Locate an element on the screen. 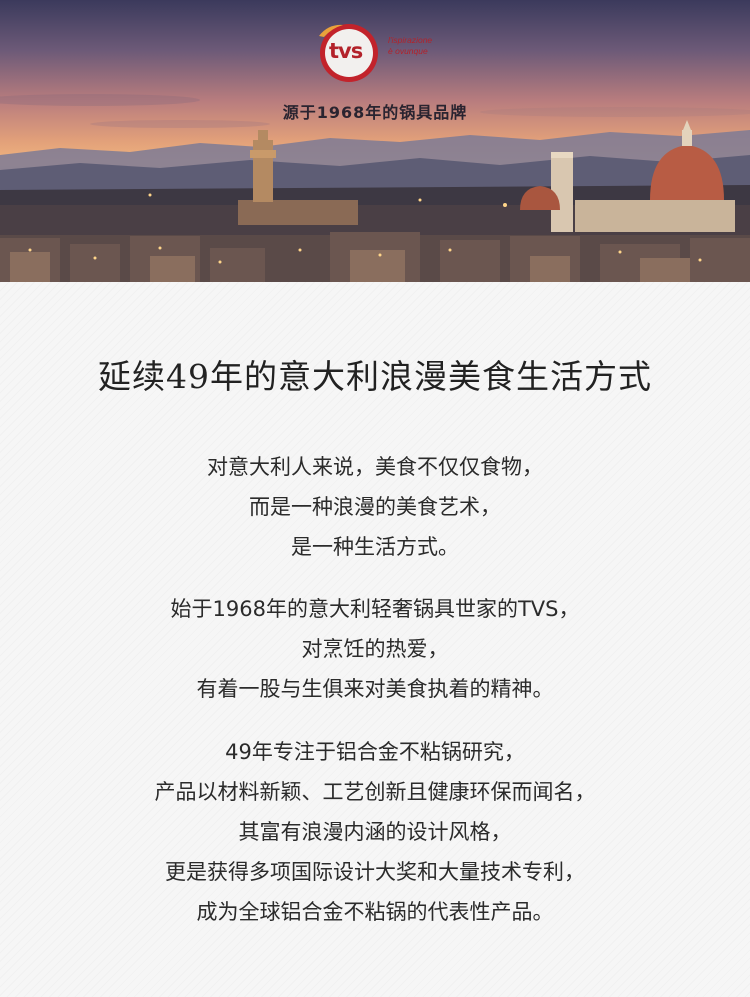  text-line: 其富有浪漫内涵的设计风格， is located at coordinates (375, 832).